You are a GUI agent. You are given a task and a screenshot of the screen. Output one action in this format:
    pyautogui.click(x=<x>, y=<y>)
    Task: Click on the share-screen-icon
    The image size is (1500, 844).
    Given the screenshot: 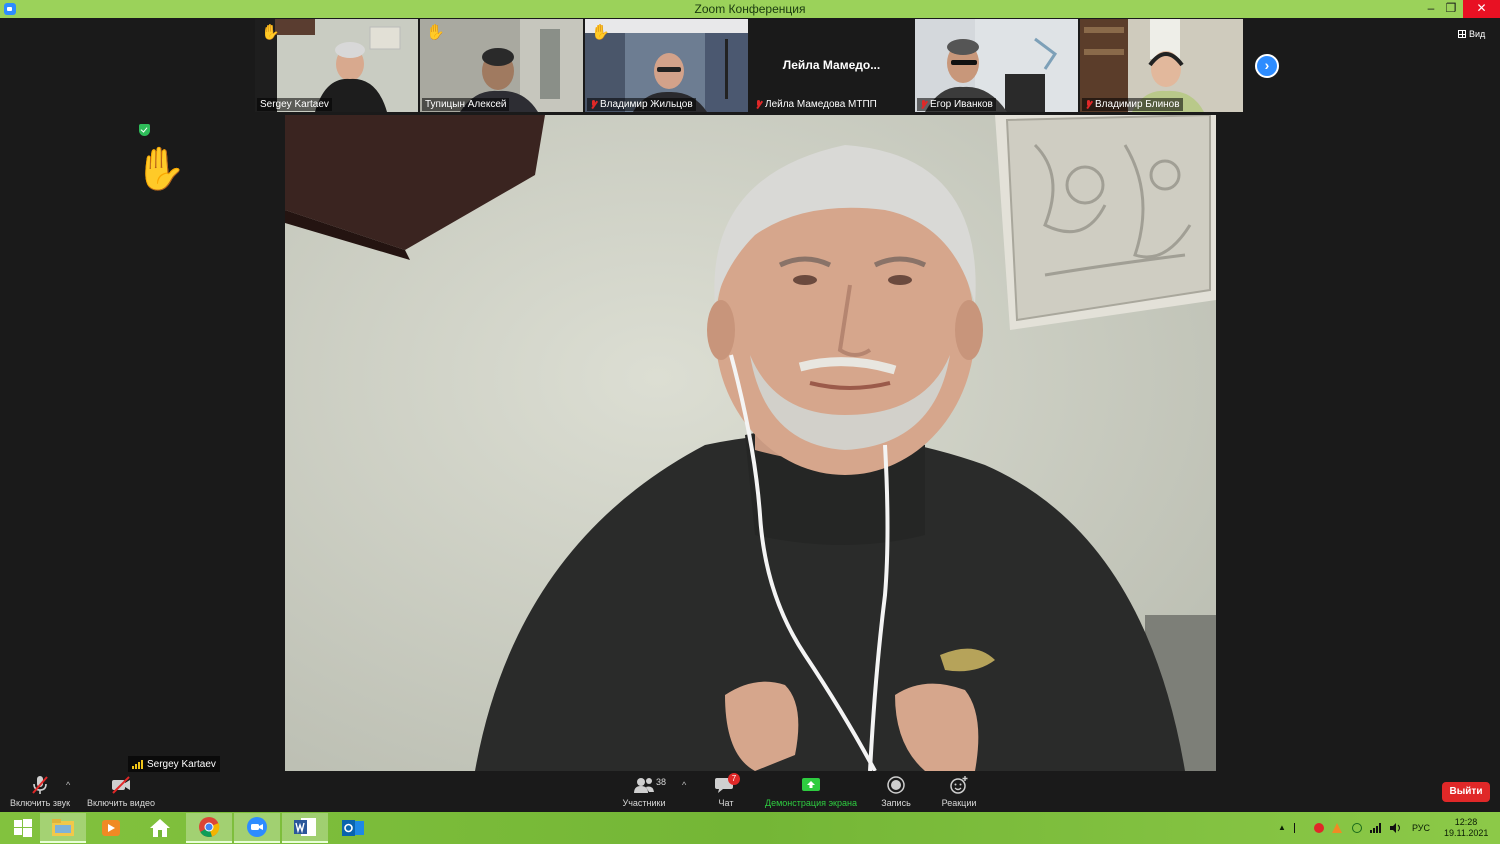 What is the action you would take?
    pyautogui.click(x=811, y=784)
    